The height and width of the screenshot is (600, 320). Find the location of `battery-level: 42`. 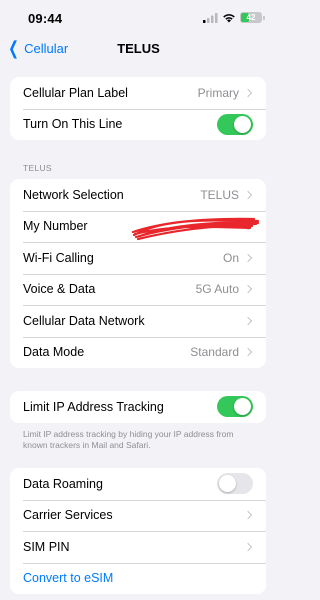

battery-level: 42 is located at coordinates (251, 17).